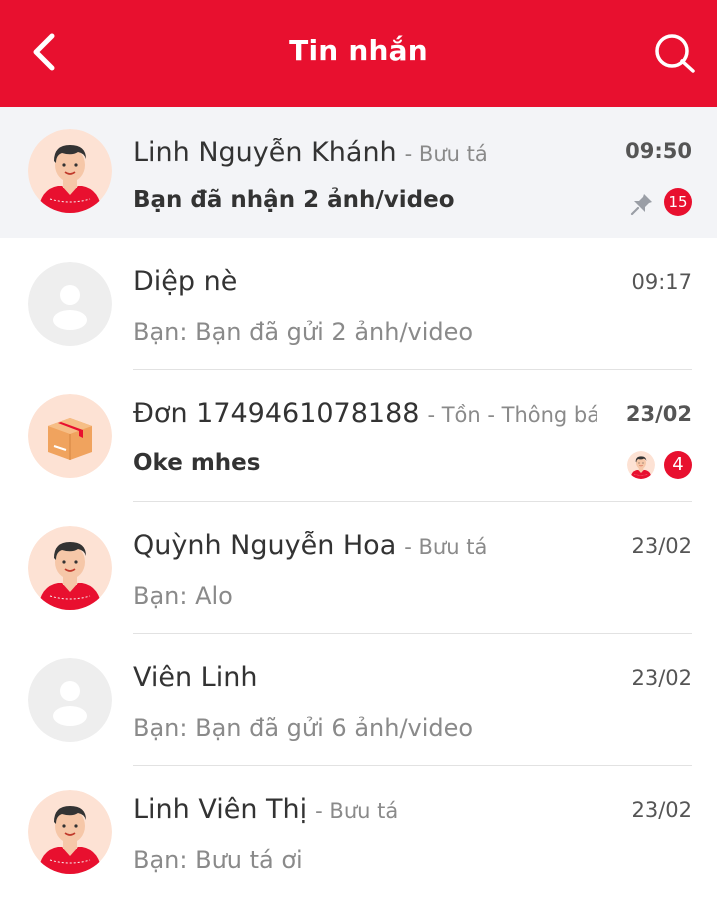 The image size is (717, 898). I want to click on pin-icon, so click(641, 205).